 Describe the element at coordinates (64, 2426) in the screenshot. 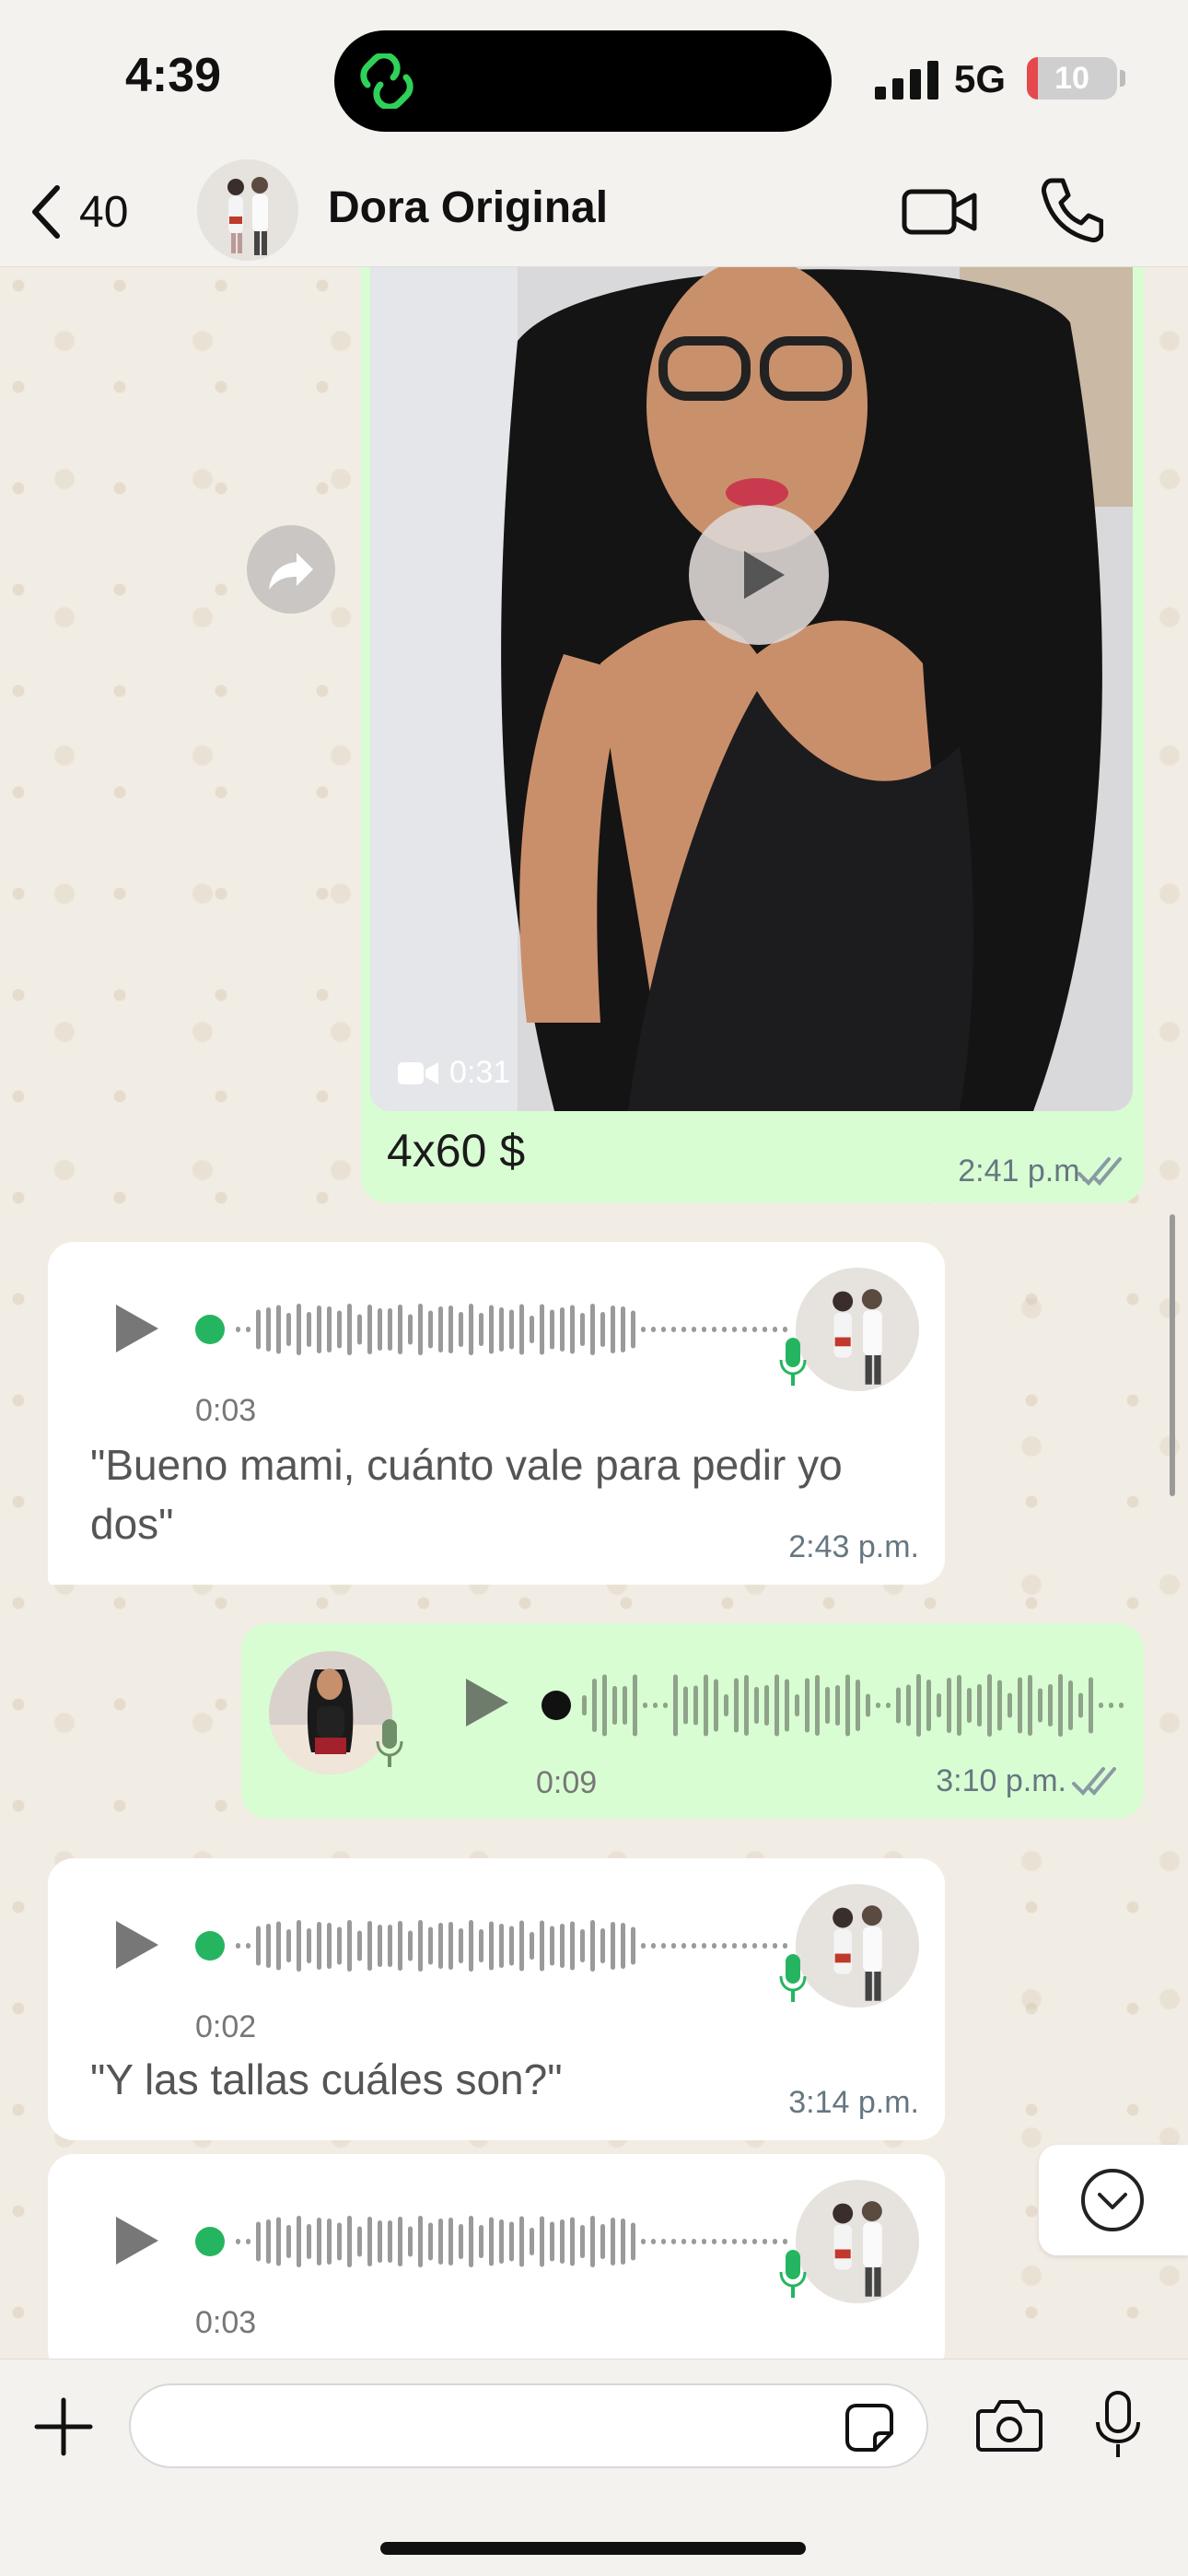

I see `plus-icon` at that location.